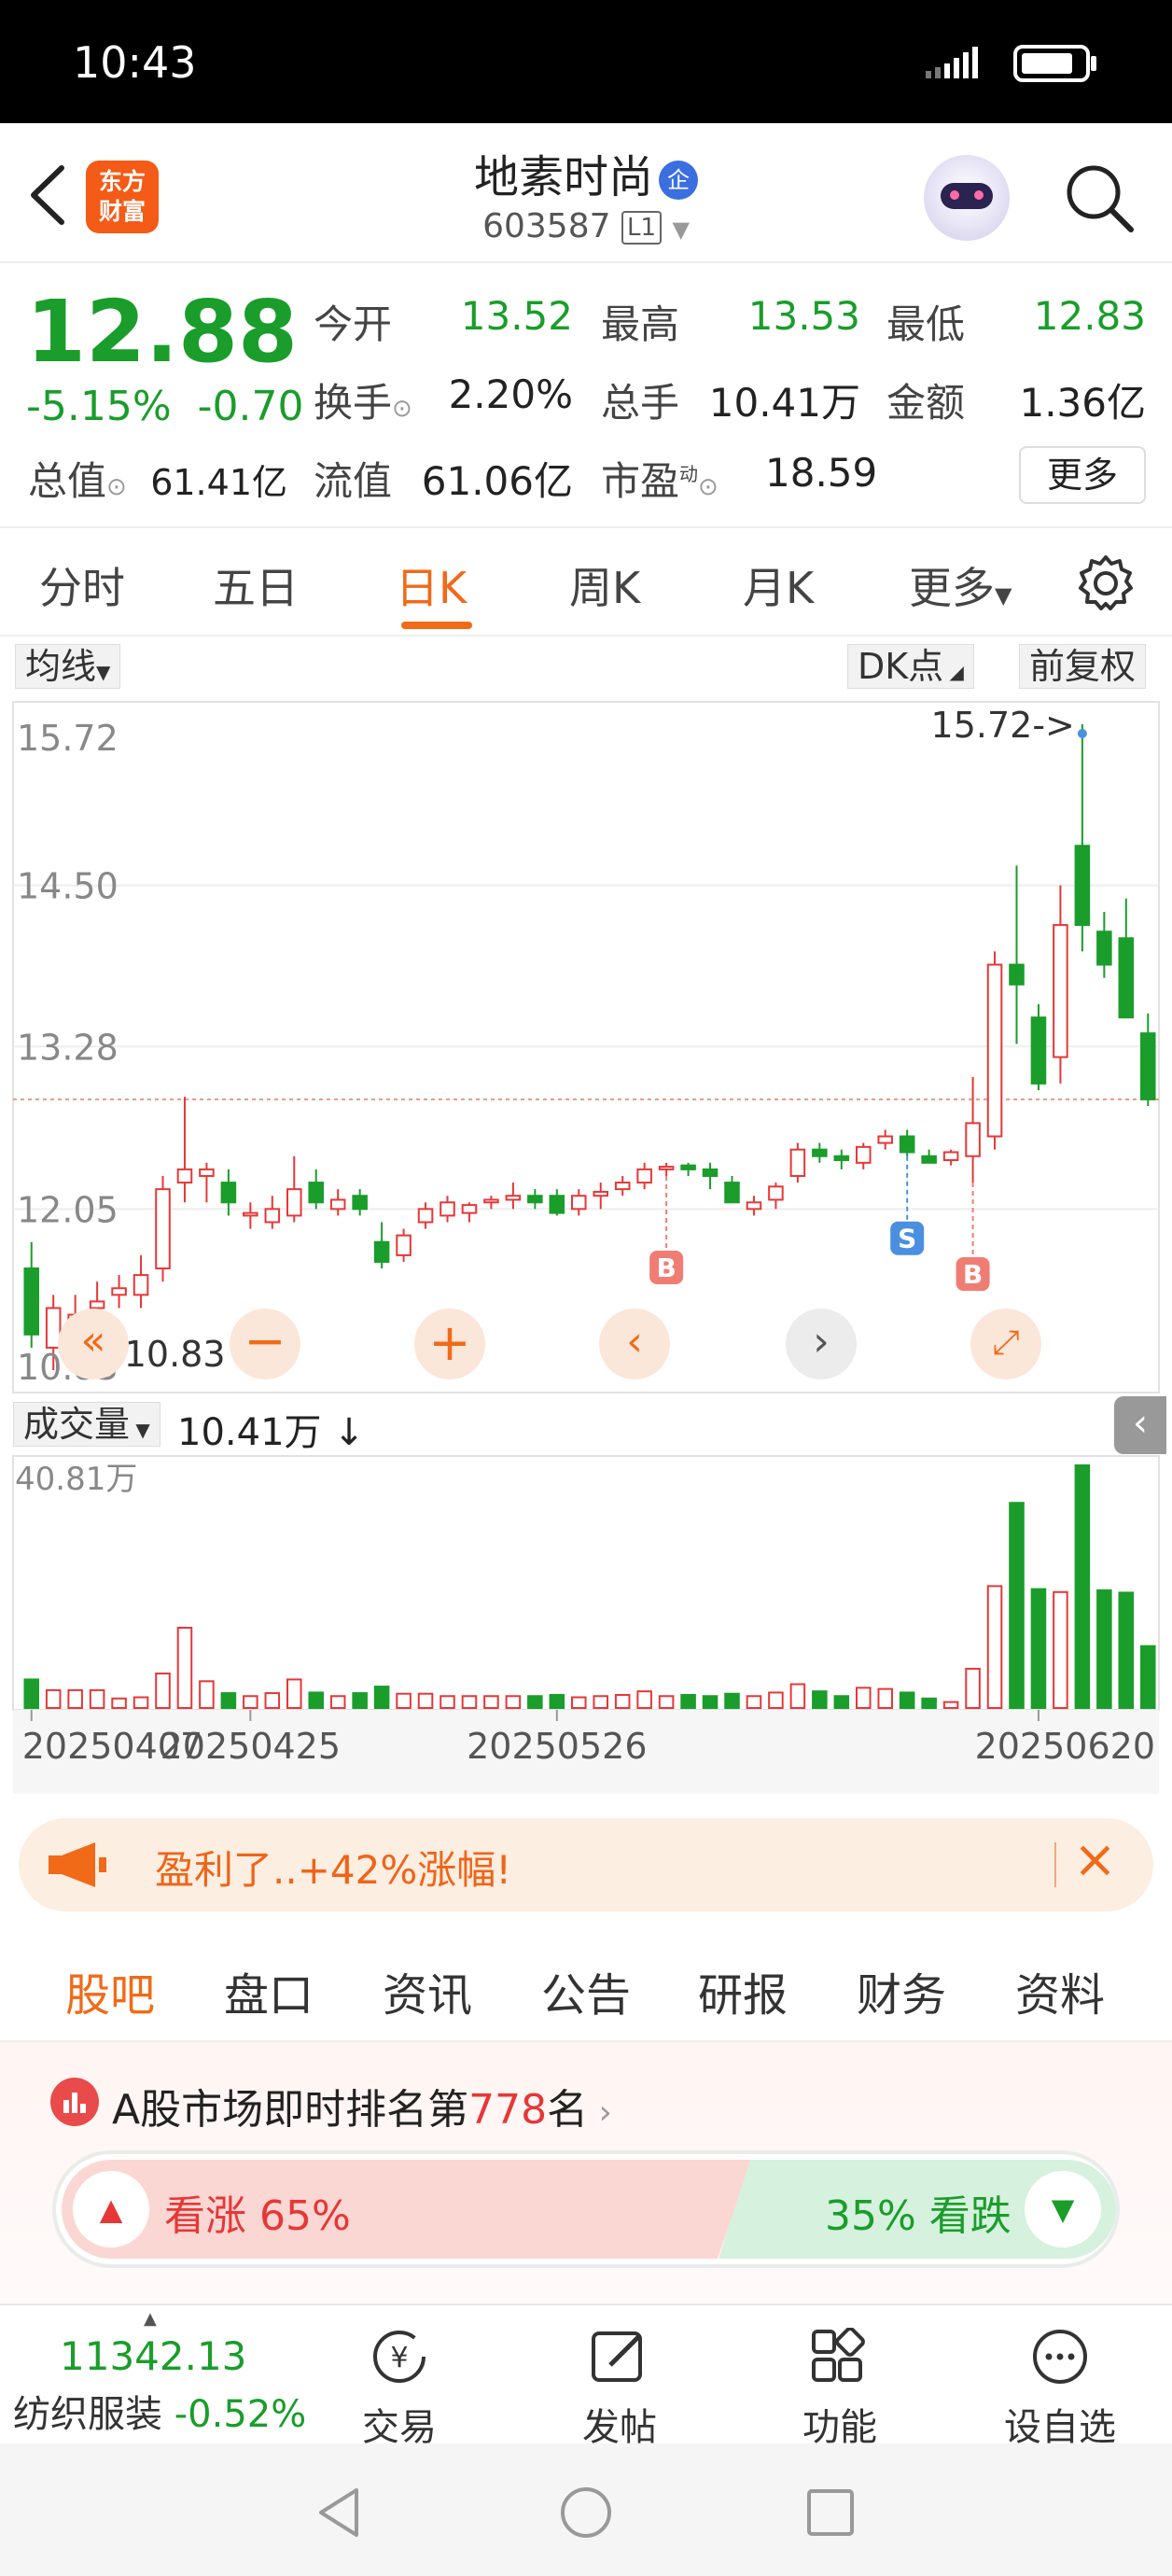 The width and height of the screenshot is (1172, 2576). I want to click on signal-icon, so click(952, 62).